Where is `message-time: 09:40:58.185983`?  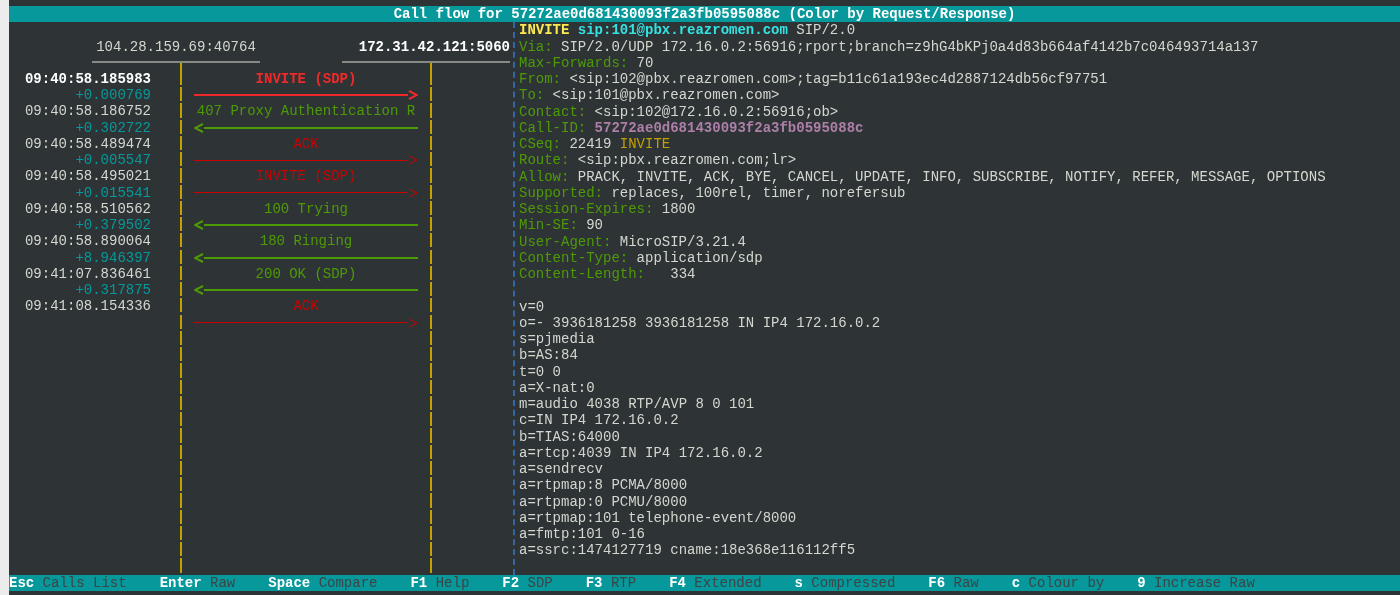
message-time: 09:40:58.185983 is located at coordinates (80, 78).